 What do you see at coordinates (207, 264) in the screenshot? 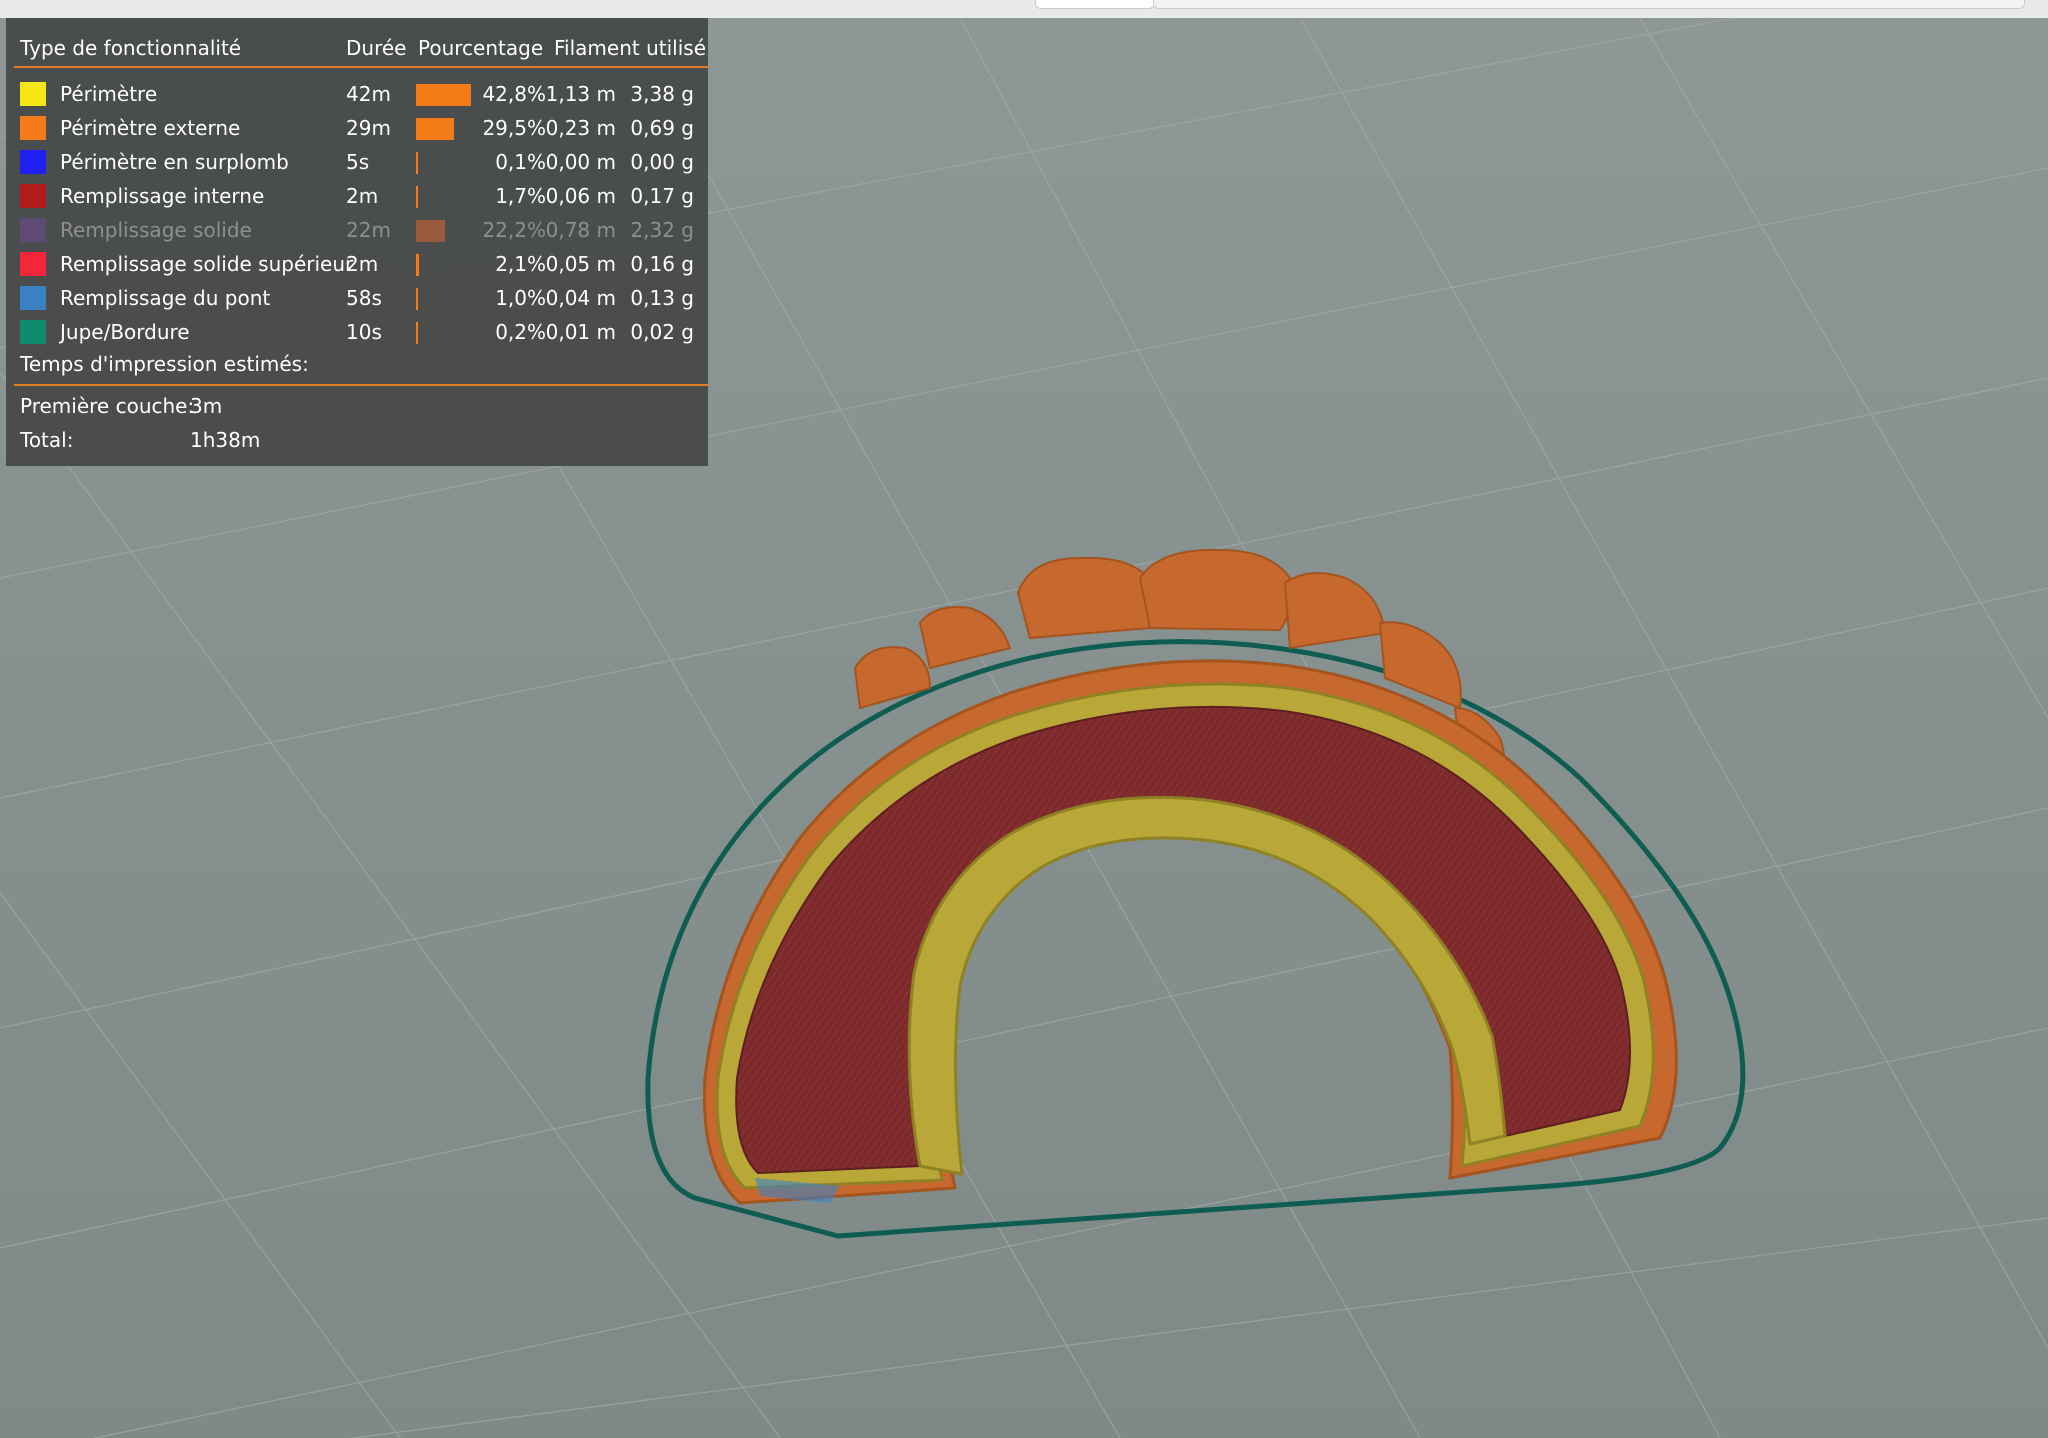
I see `feature-name: Remplissage solide supérieur` at bounding box center [207, 264].